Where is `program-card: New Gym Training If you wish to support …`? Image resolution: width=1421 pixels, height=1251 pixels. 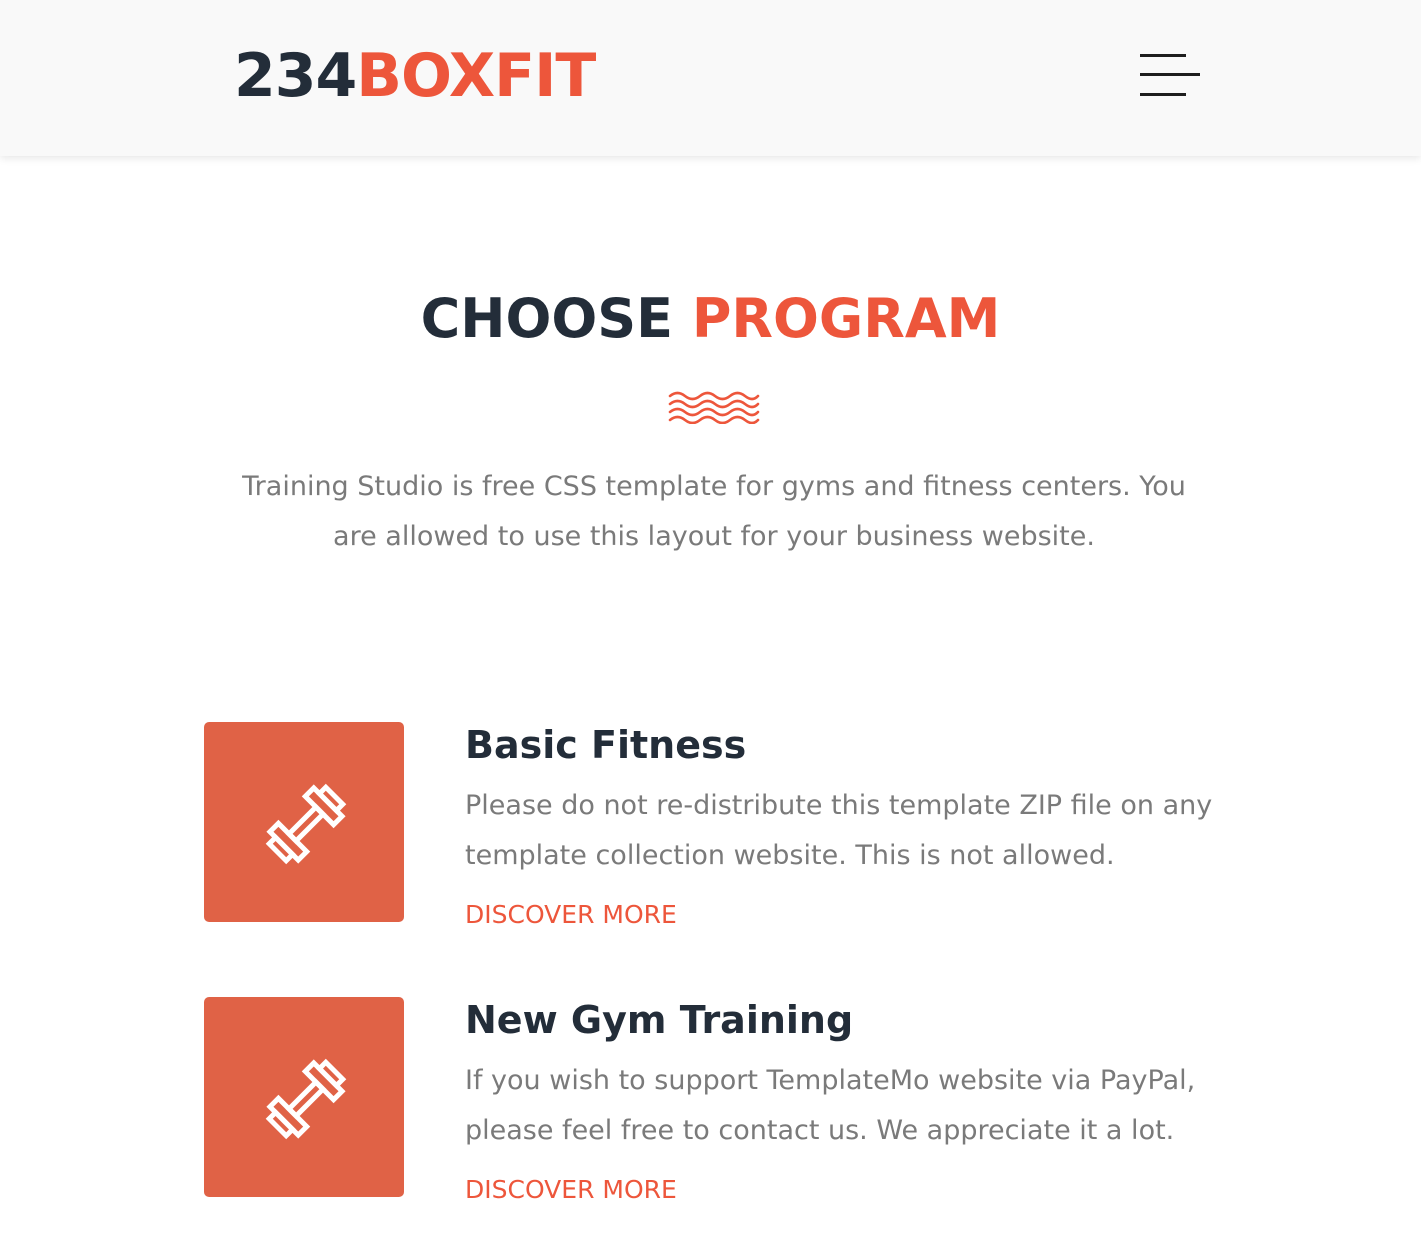 program-card: New Gym Training If you wish to support … is located at coordinates (714, 1100).